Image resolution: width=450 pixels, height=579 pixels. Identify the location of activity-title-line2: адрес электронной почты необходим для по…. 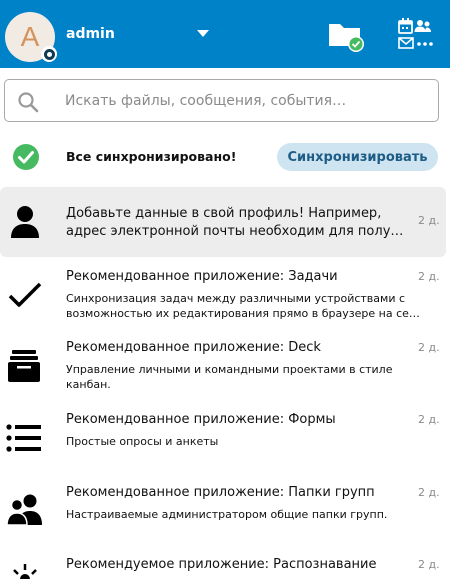
(235, 231).